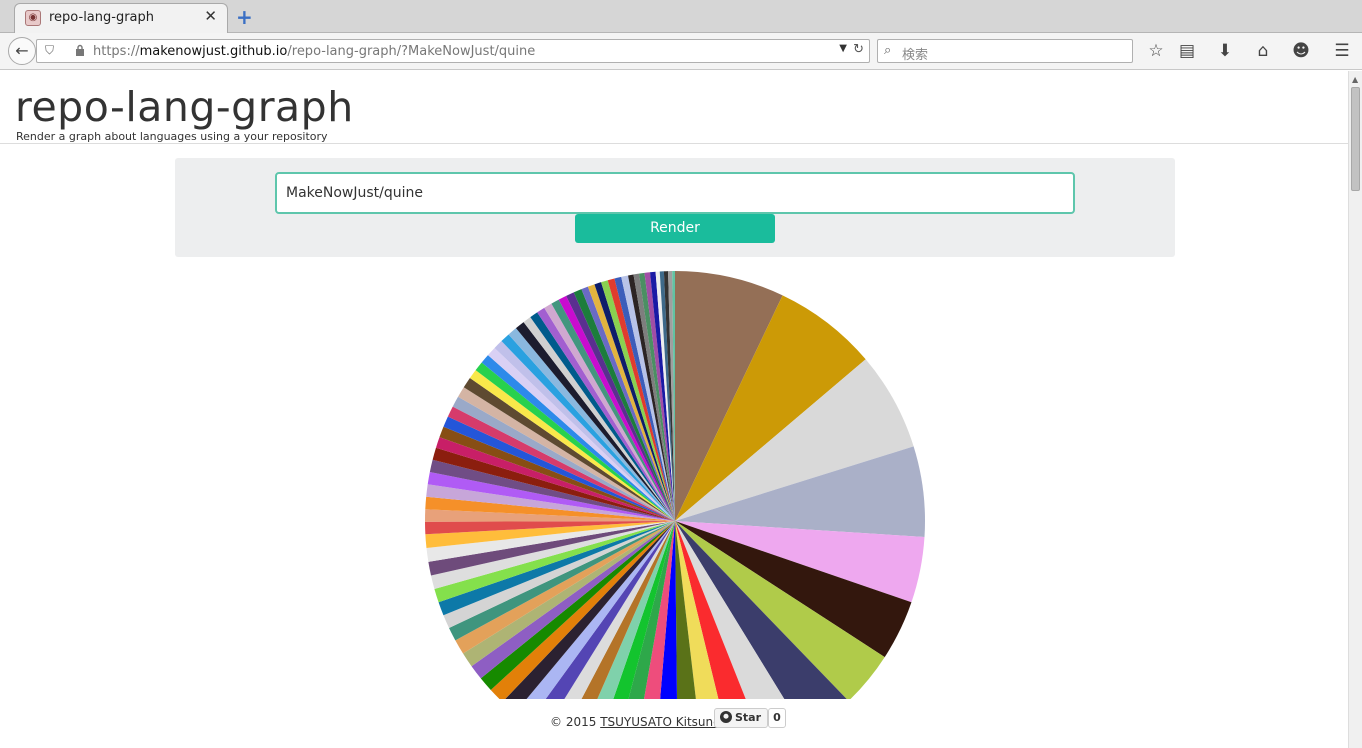 Image resolution: width=1362 pixels, height=748 pixels. Describe the element at coordinates (1187, 51) in the screenshot. I see `reading-list-icon: ▤` at that location.